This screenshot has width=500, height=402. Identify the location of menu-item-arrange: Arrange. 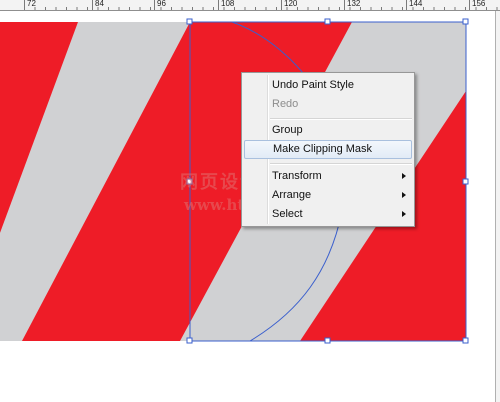
(328, 195).